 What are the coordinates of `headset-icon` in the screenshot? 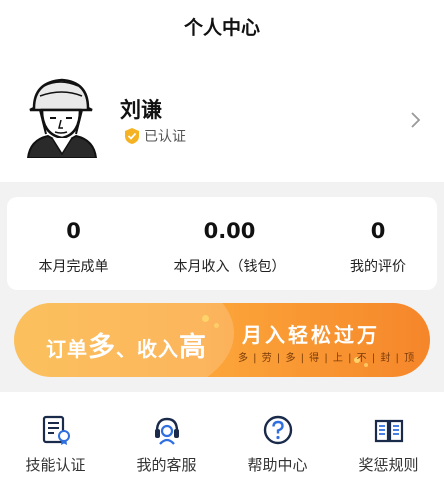 It's located at (166, 431).